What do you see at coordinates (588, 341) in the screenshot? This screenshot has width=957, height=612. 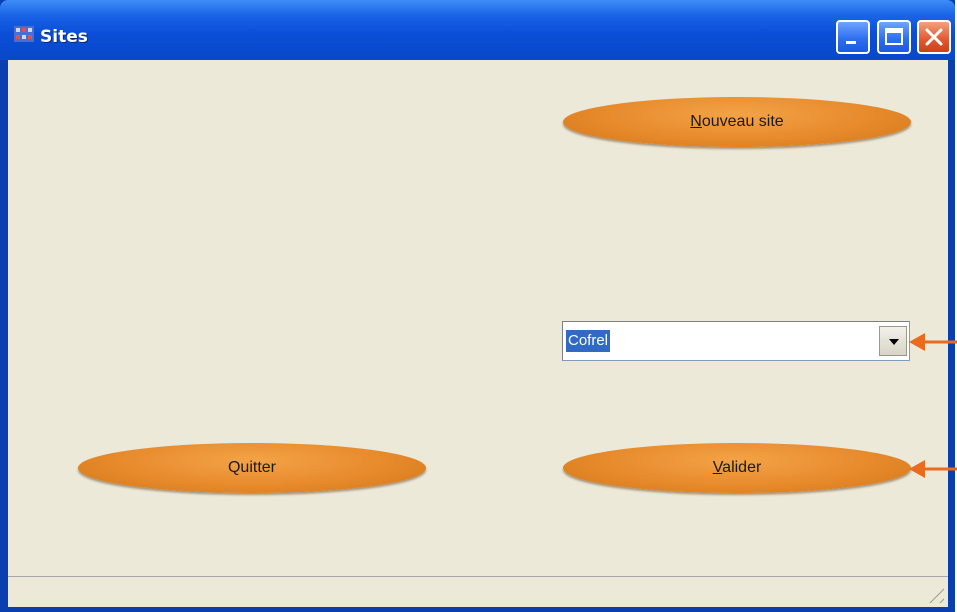 I see `combo-selected-value: Cofrel` at bounding box center [588, 341].